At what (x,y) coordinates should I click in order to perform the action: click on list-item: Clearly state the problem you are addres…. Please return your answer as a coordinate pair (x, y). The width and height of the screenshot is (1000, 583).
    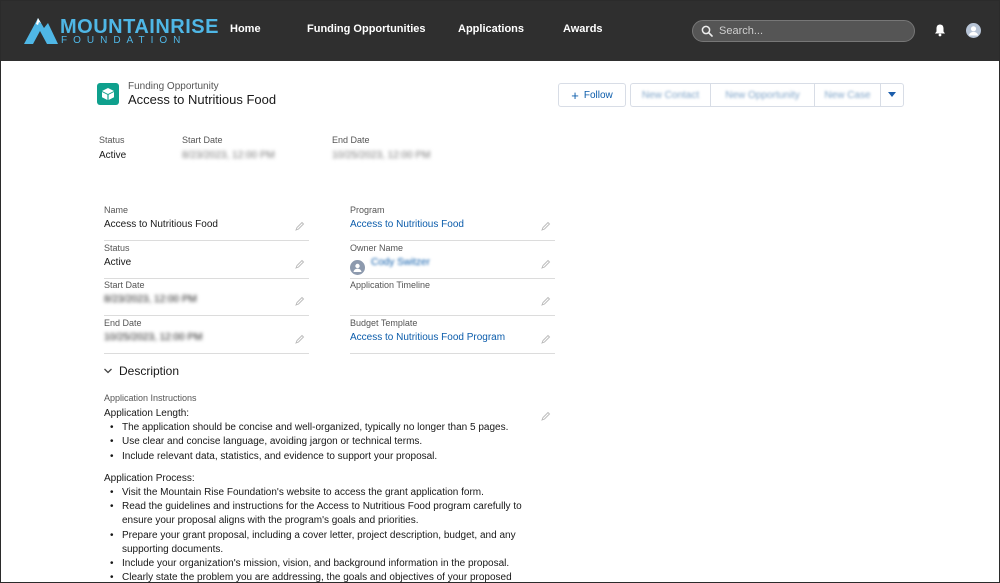
    Looking at the image, I should click on (319, 577).